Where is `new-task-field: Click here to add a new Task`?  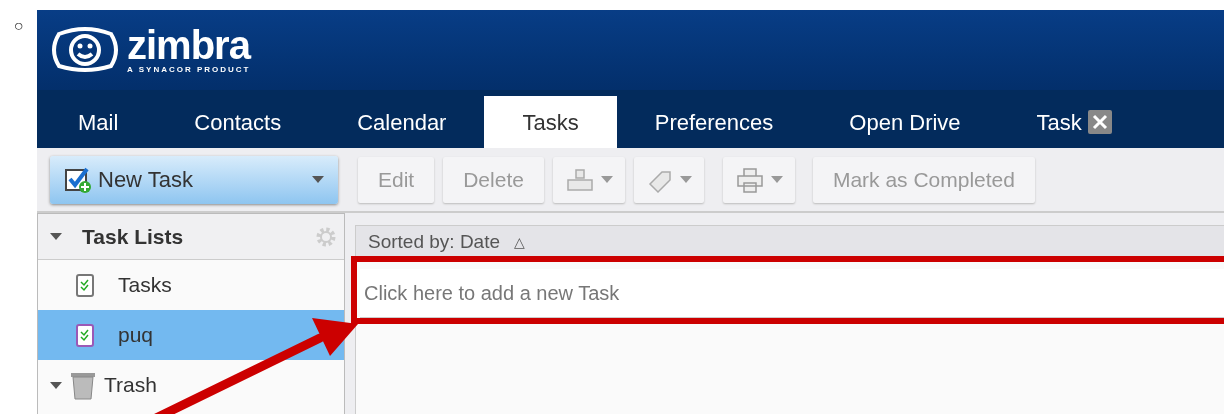 new-task-field: Click here to add a new Task is located at coordinates (792, 294).